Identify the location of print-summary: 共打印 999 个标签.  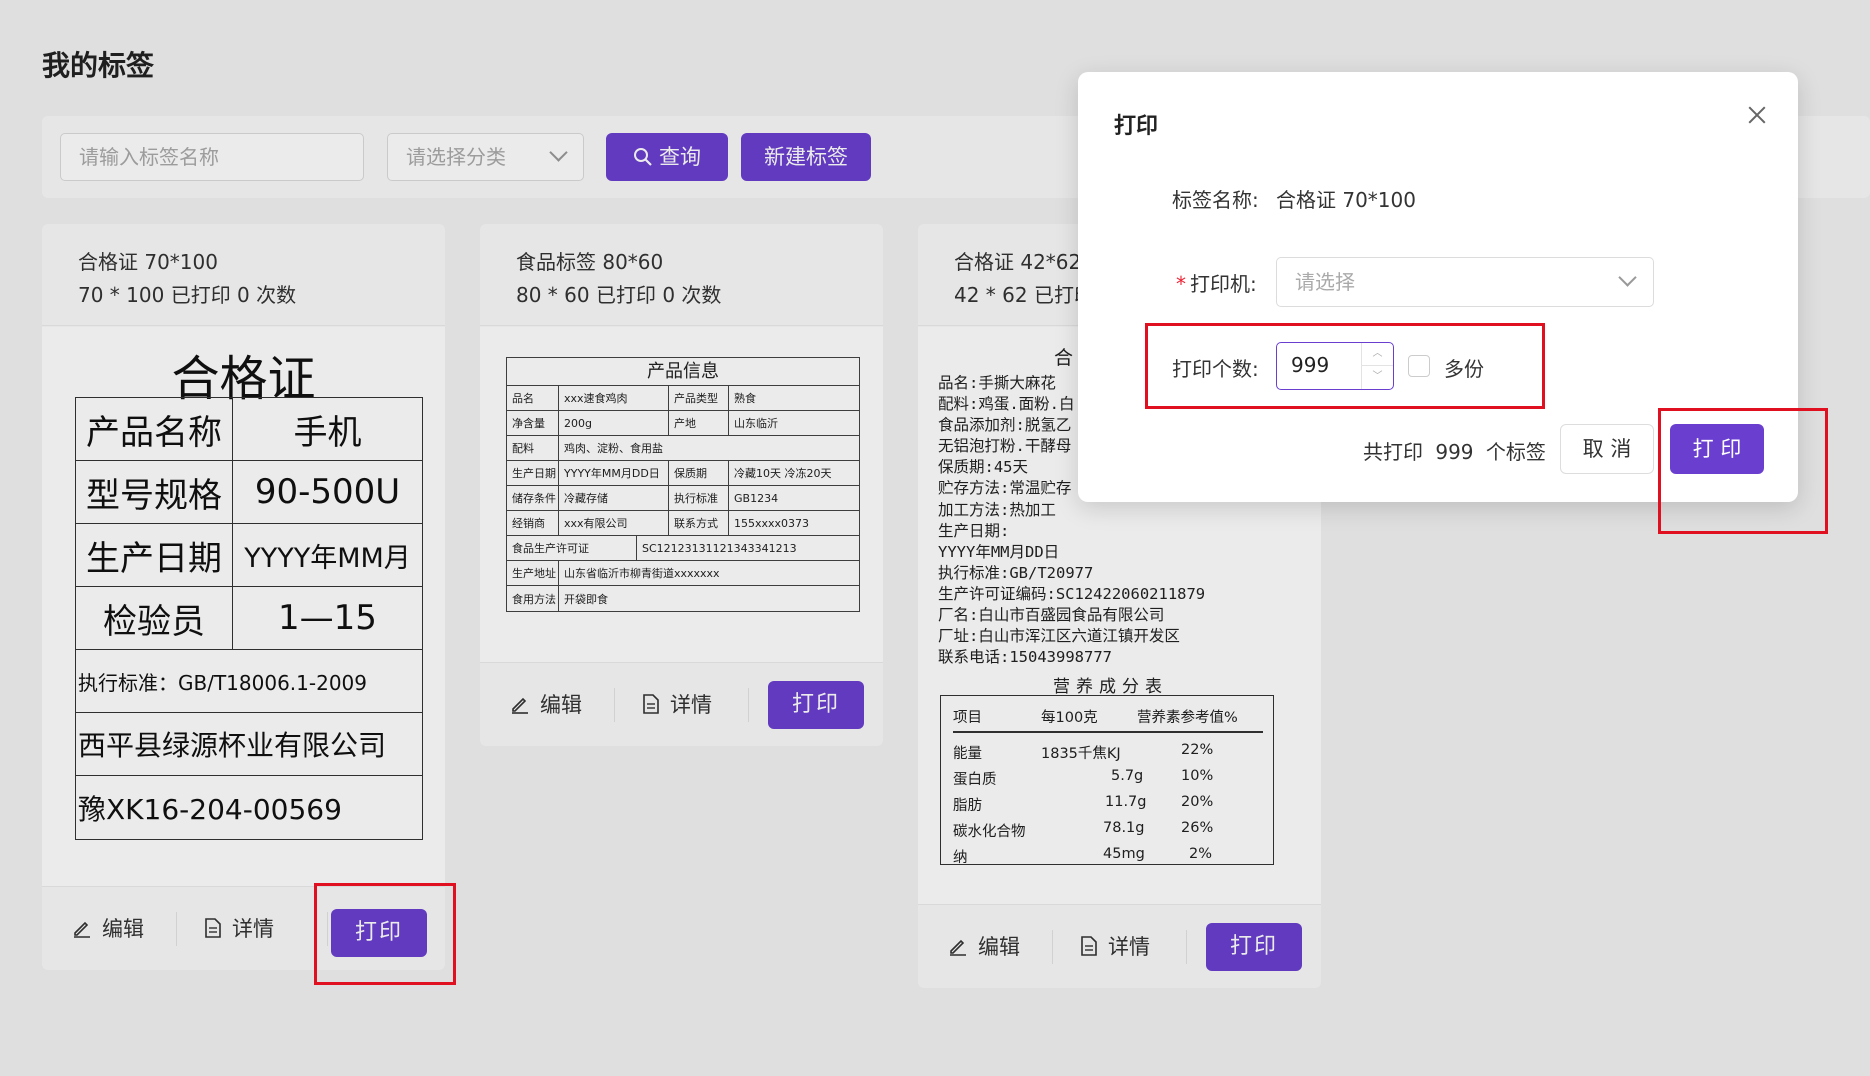
(1454, 450).